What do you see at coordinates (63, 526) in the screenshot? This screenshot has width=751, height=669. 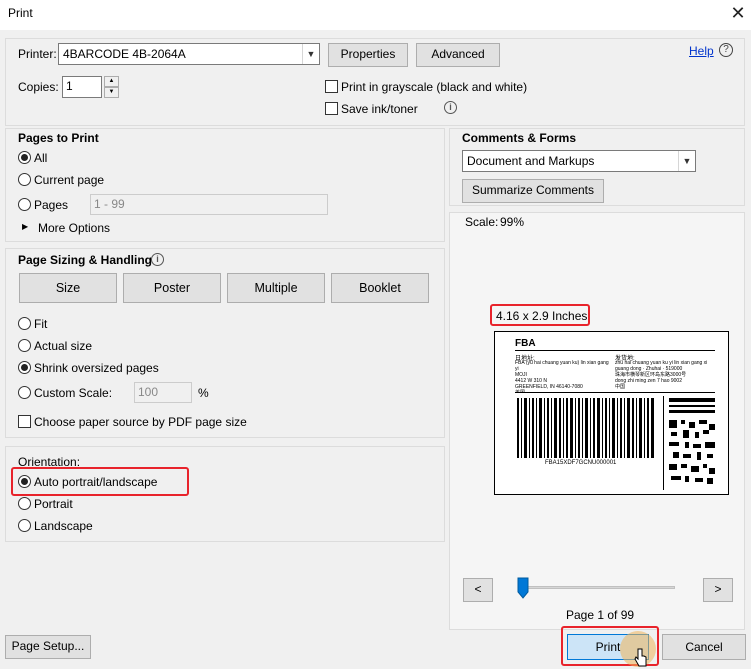 I see `landscape-label: Landscape` at bounding box center [63, 526].